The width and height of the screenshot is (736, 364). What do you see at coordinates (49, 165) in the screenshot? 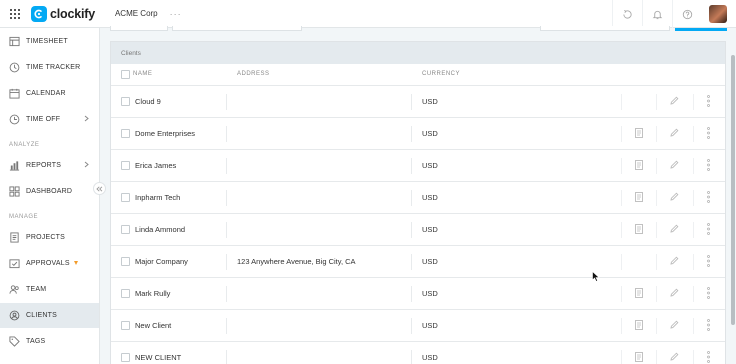
I see `sidebar-item-reports: REPORTS` at bounding box center [49, 165].